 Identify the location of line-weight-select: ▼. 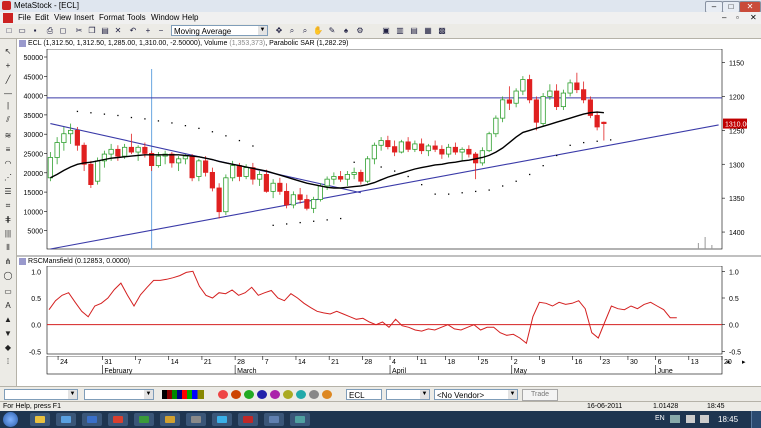
(119, 394).